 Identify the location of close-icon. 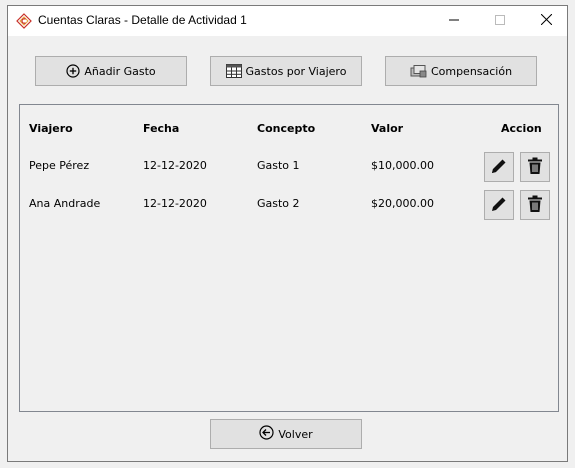
(546, 20).